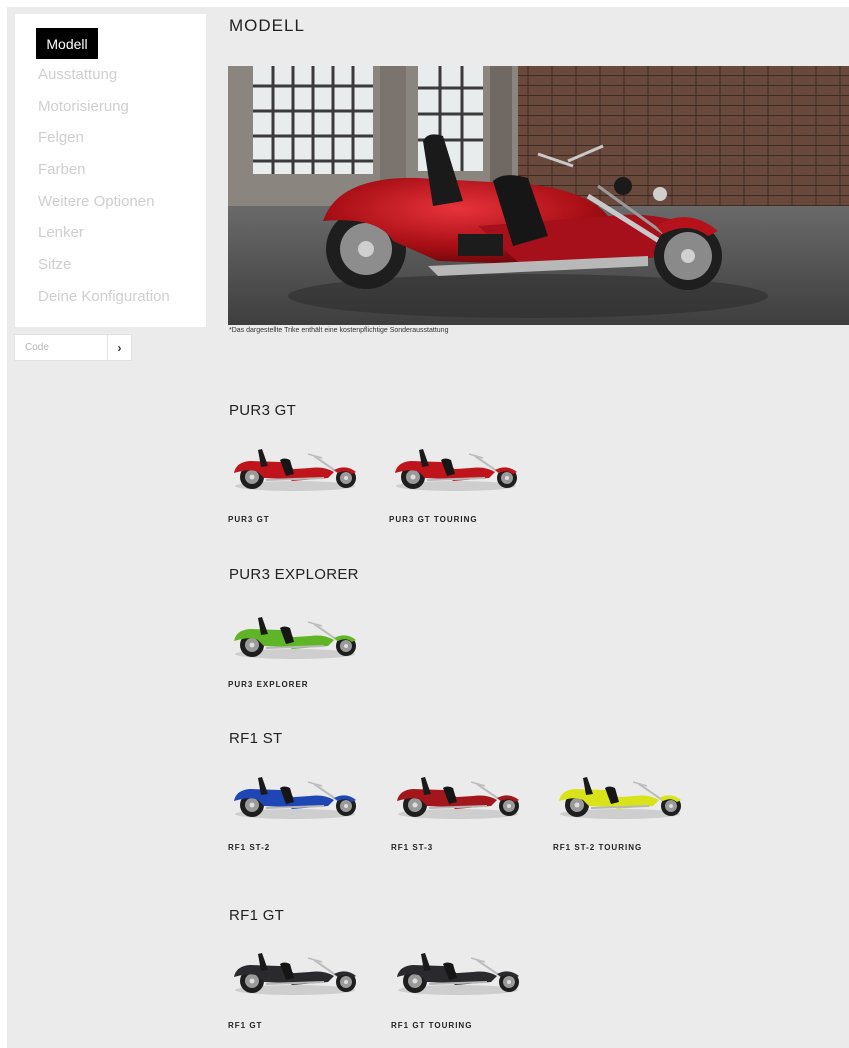 The width and height of the screenshot is (849, 1048). Describe the element at coordinates (67, 43) in the screenshot. I see `sidebar-item-modell: Modell` at that location.